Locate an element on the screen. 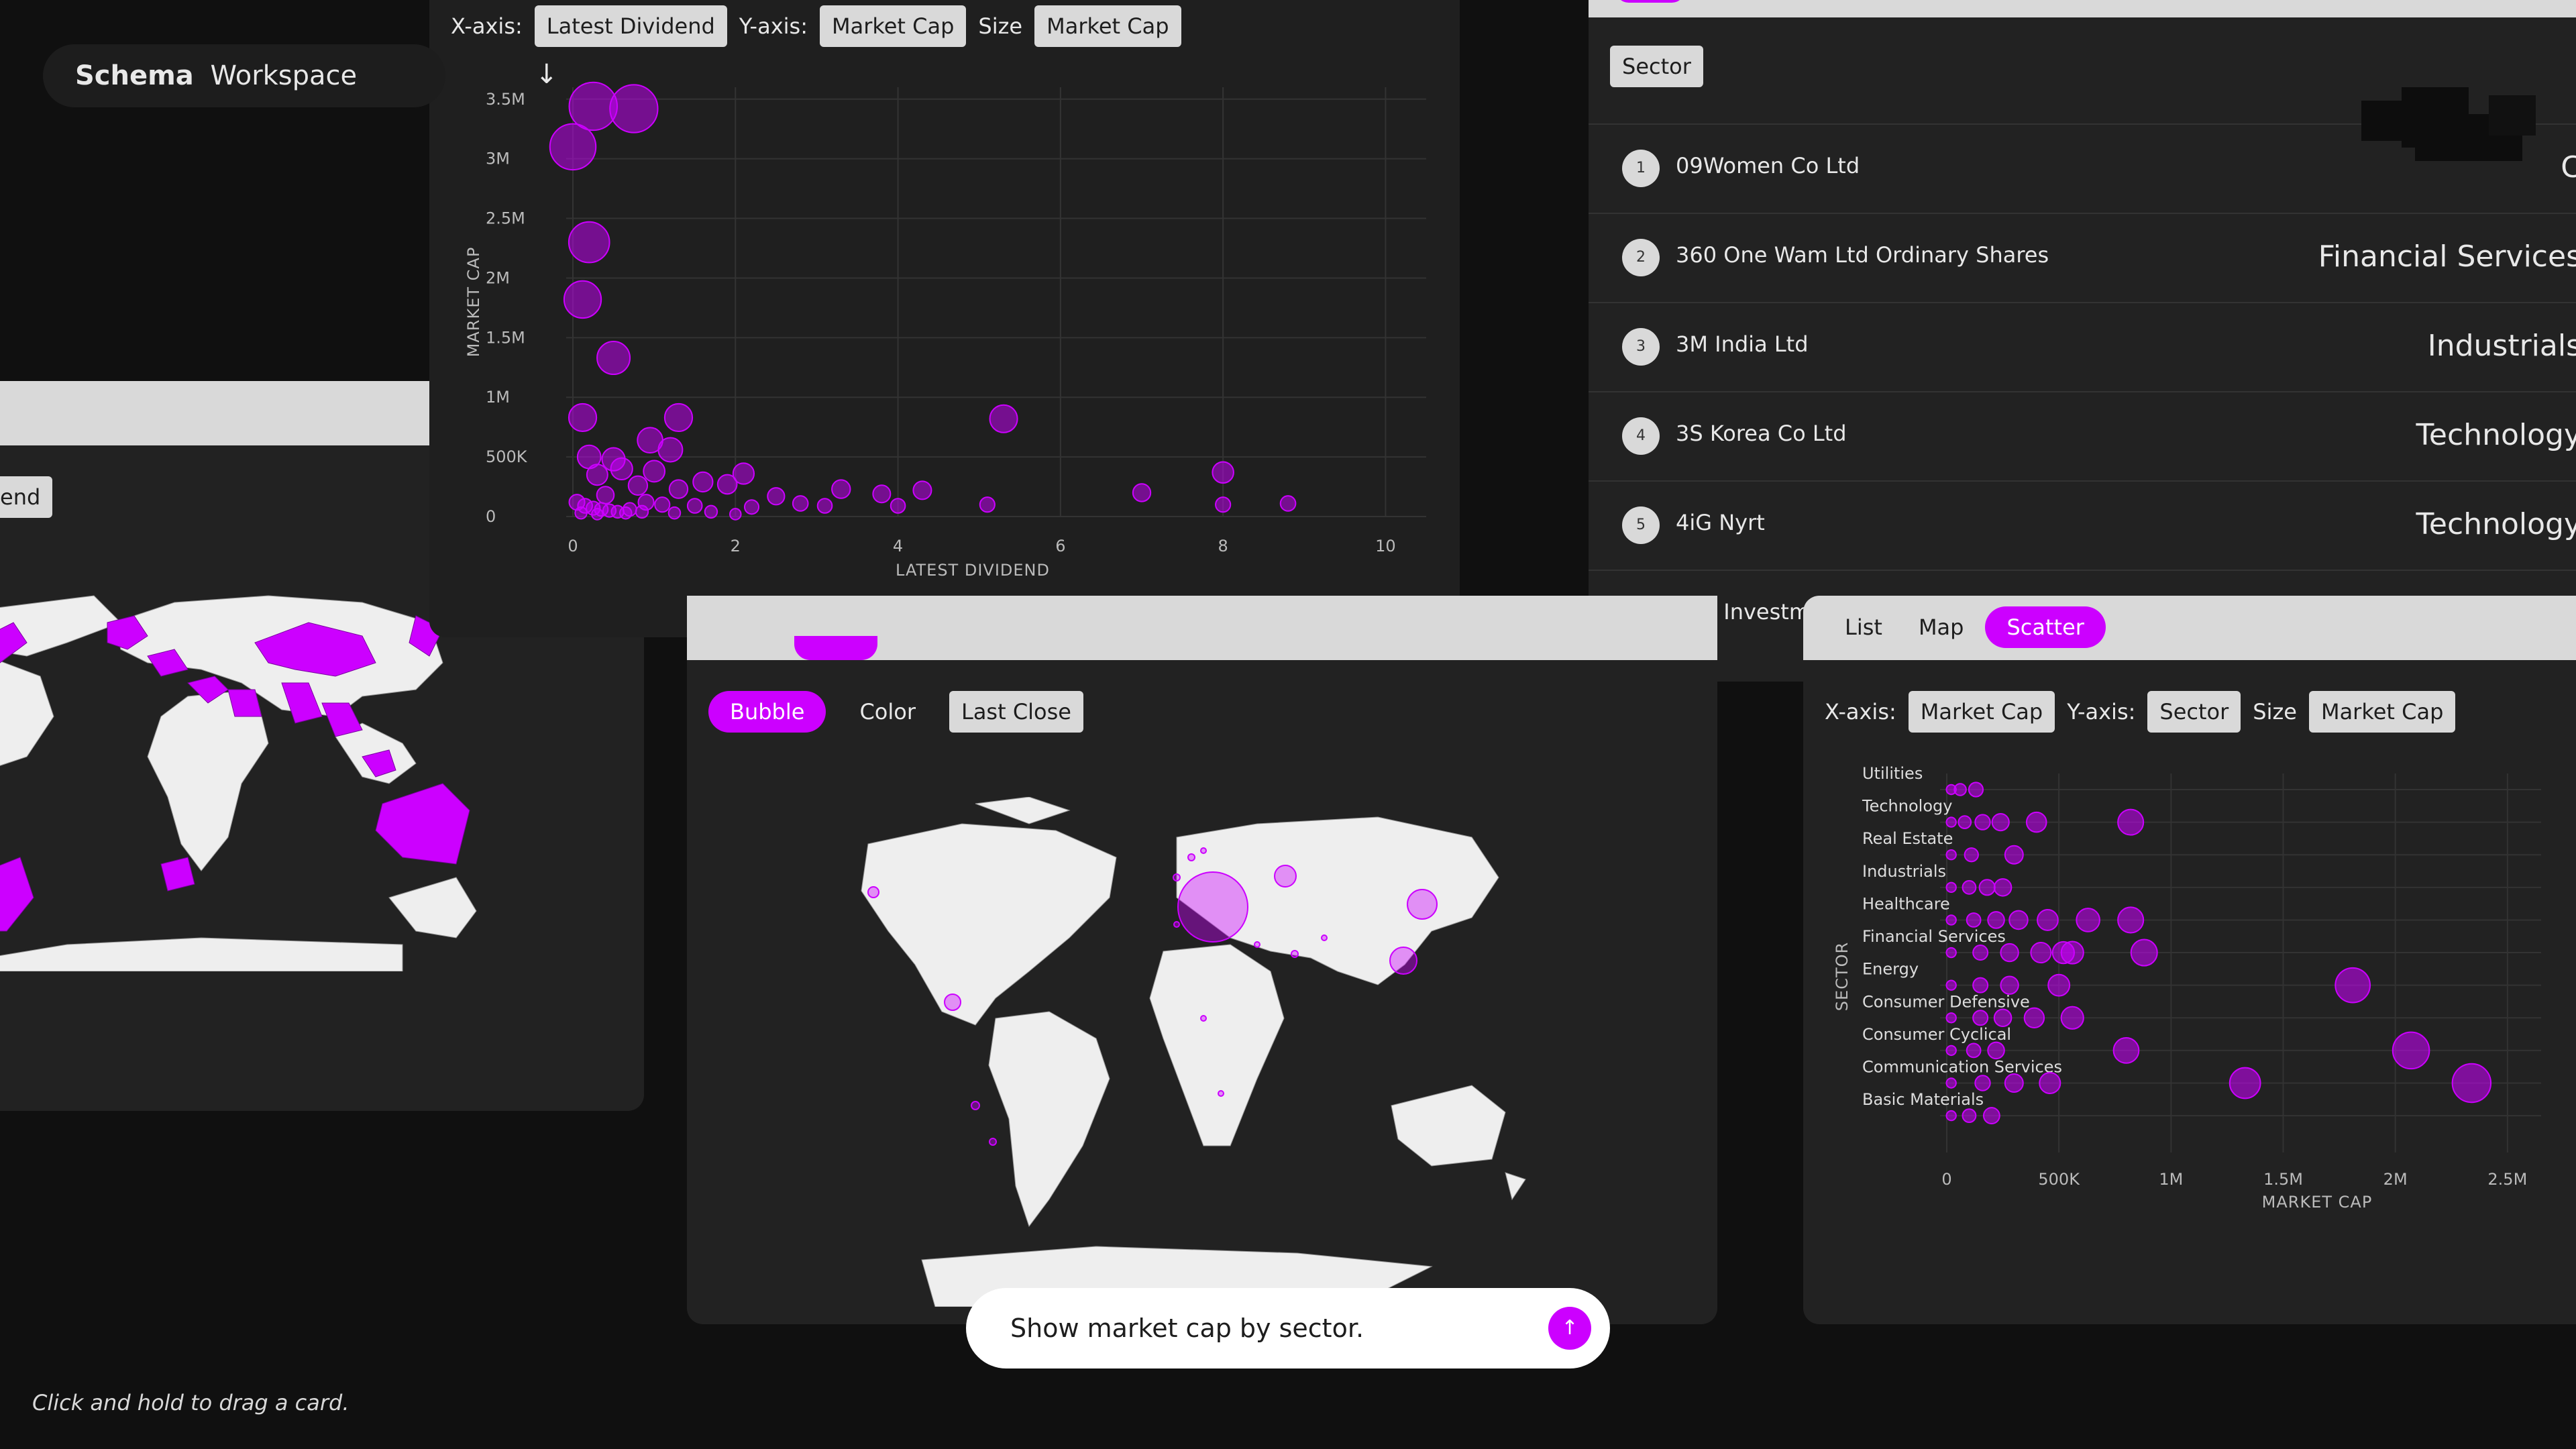 The width and height of the screenshot is (2576, 1449). tab-scatter: Scatter is located at coordinates (2045, 627).